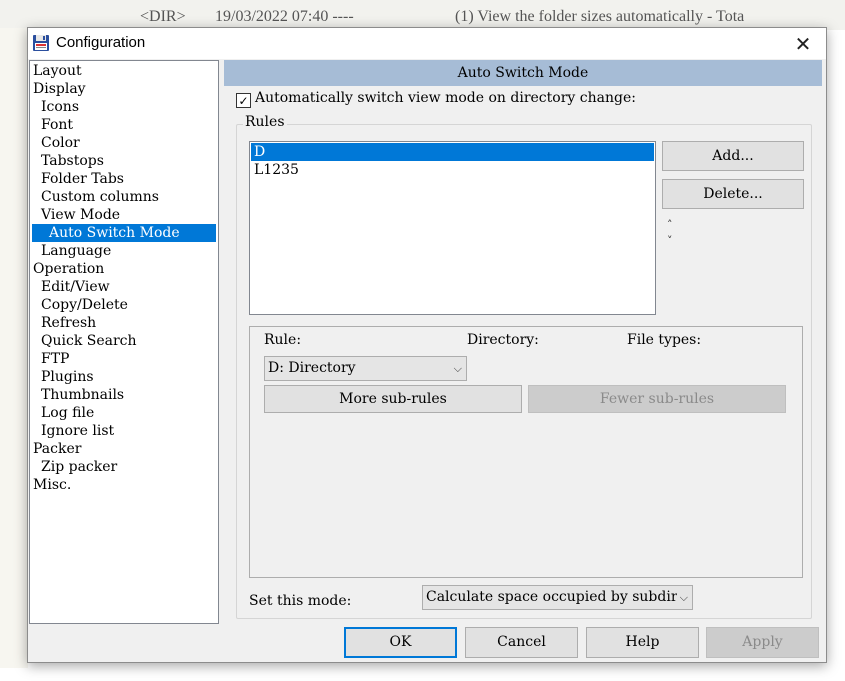 Image resolution: width=845 pixels, height=681 pixels. Describe the element at coordinates (52, 485) in the screenshot. I see `tree-item-misc: Misc.` at that location.